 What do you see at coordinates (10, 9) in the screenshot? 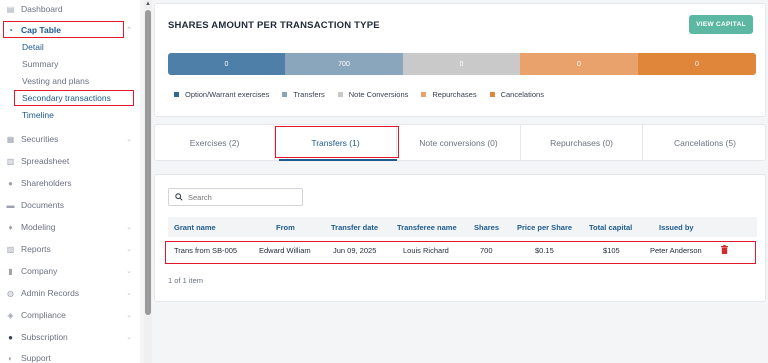
I see `dashboard-icon: ▤` at bounding box center [10, 9].